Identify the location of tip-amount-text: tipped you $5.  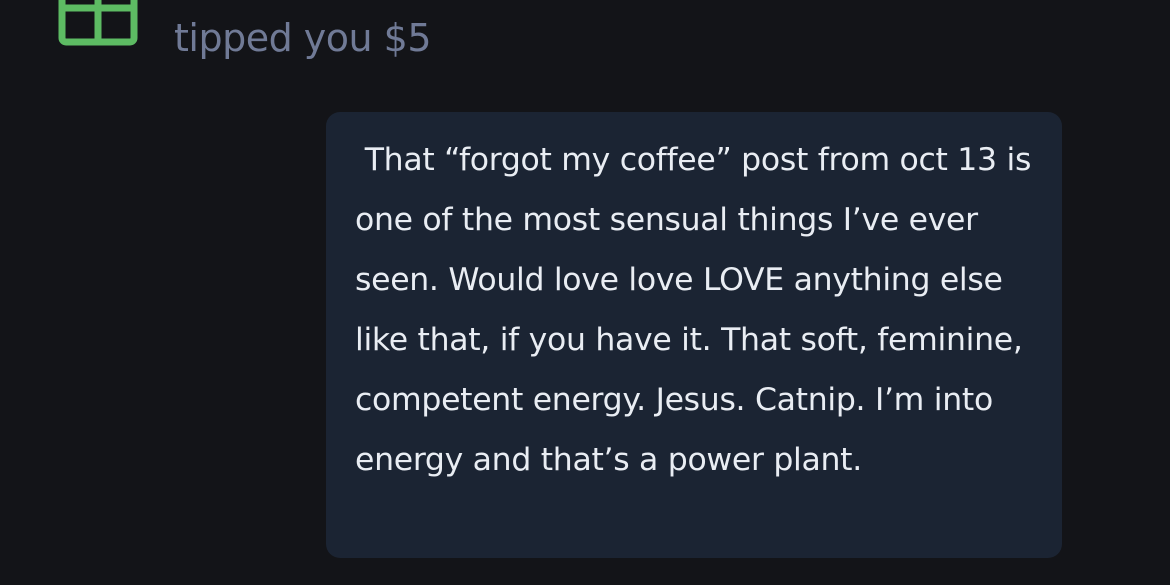
(303, 38).